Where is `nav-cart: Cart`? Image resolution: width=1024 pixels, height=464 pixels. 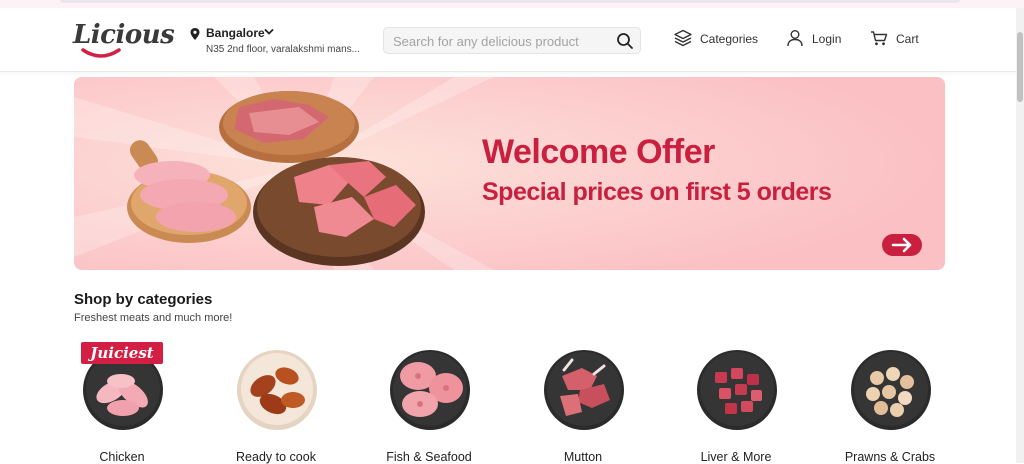
nav-cart: Cart is located at coordinates (896, 39).